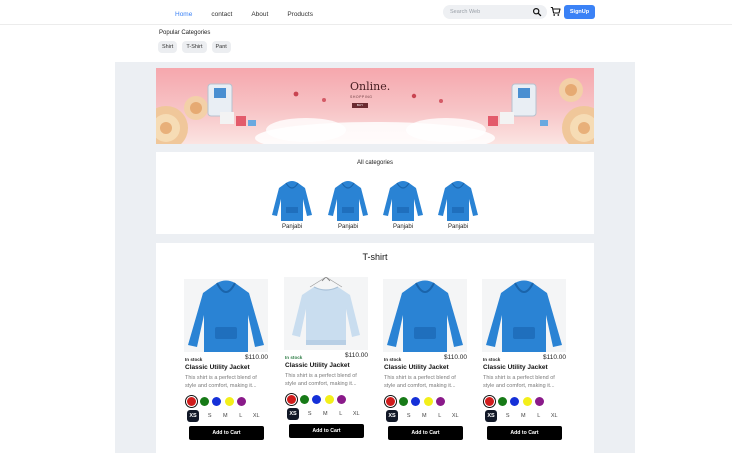 The height and width of the screenshot is (453, 732). Describe the element at coordinates (375, 163) in the screenshot. I see `all-categories-title: All categories` at that location.